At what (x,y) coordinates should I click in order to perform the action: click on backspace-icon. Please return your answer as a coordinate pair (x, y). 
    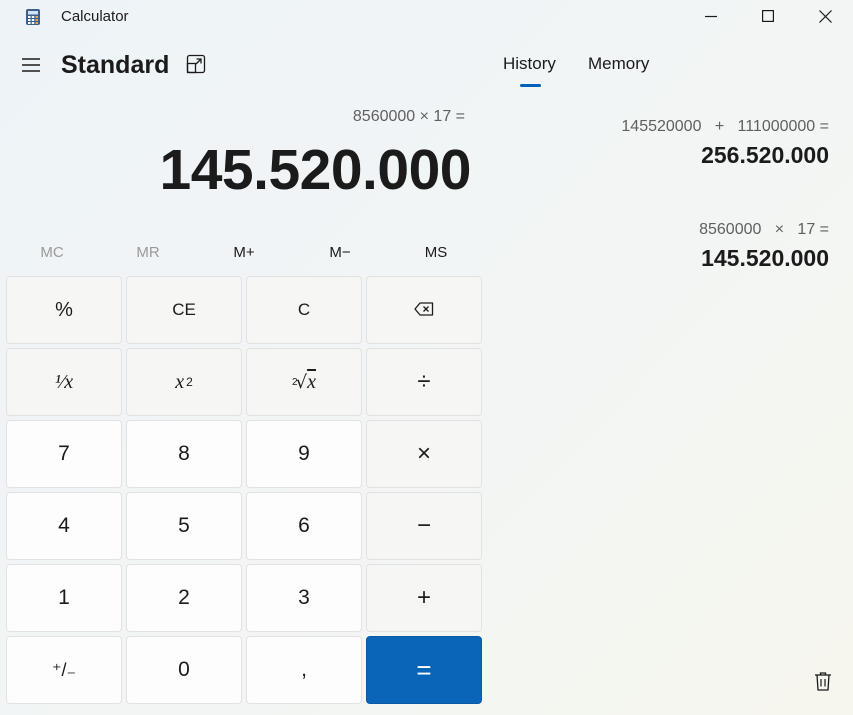
    Looking at the image, I should click on (424, 310).